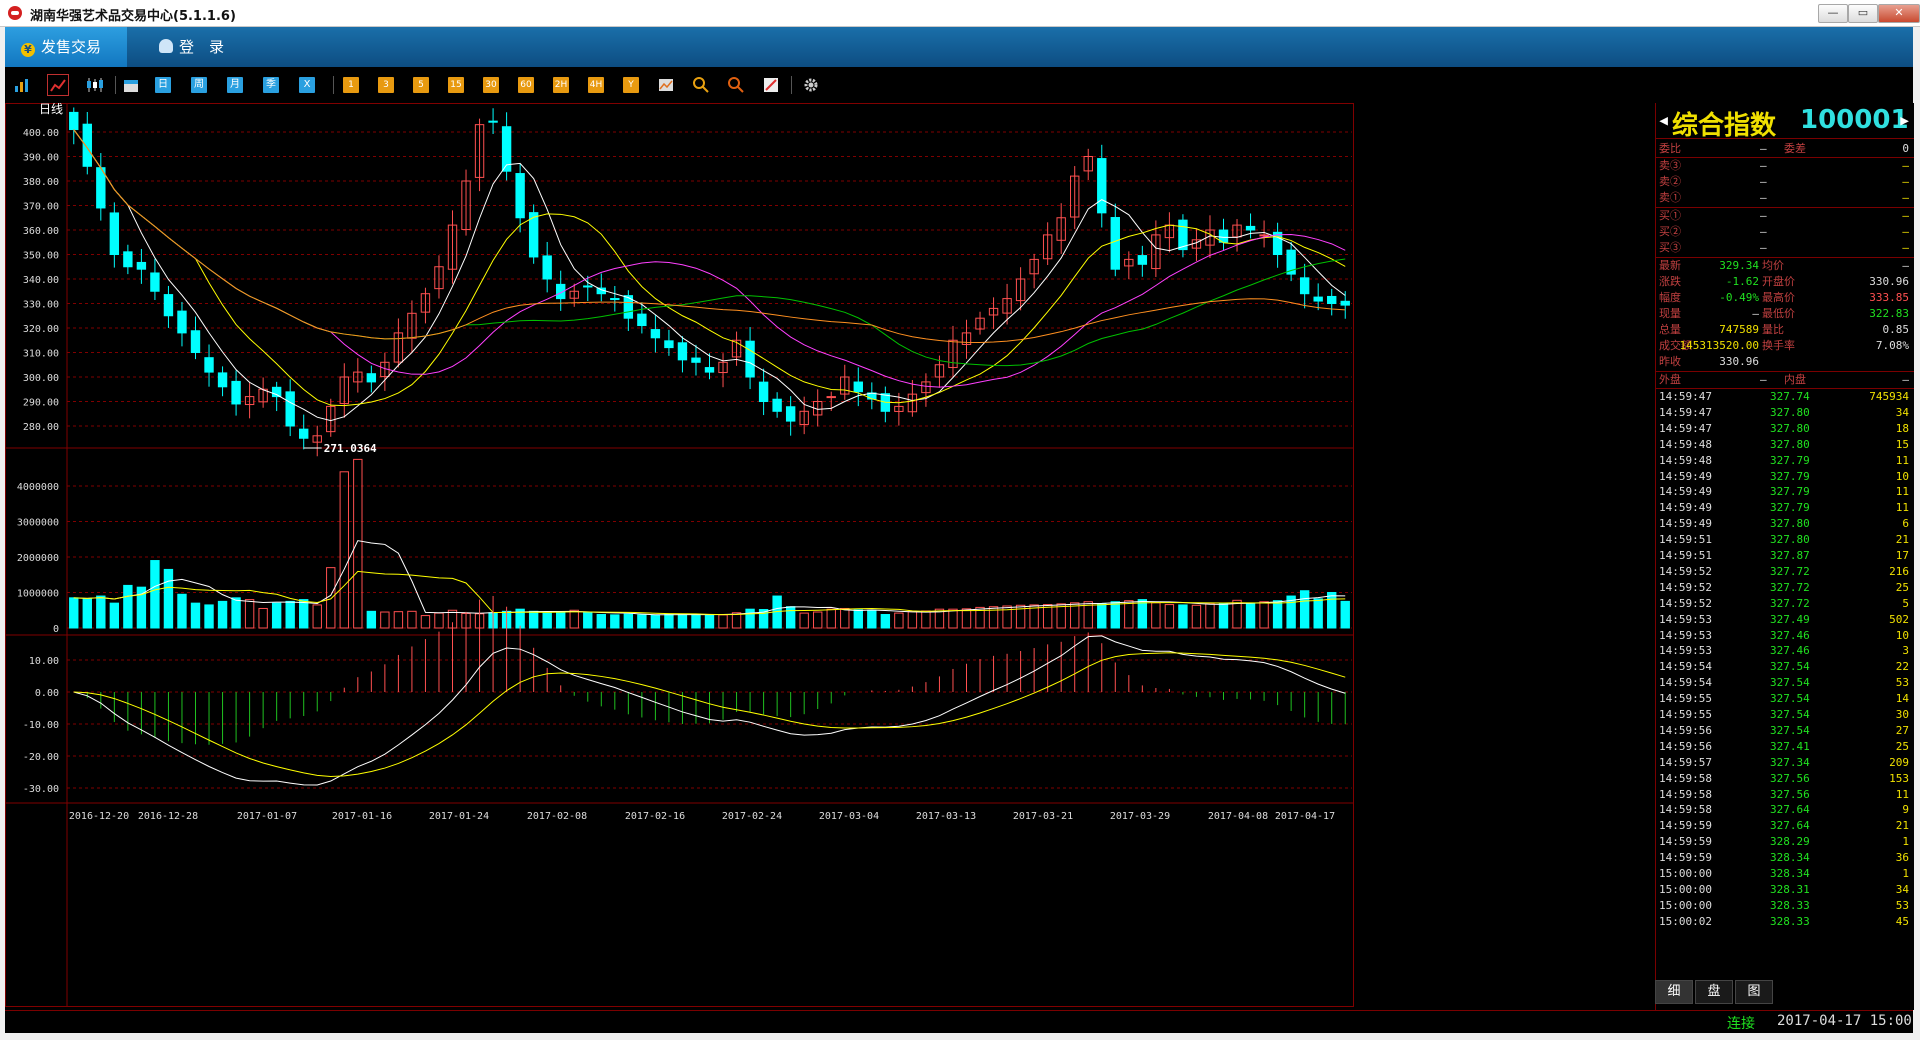  What do you see at coordinates (561, 85) in the screenshot?
I see `hour-2-button: 2H` at bounding box center [561, 85].